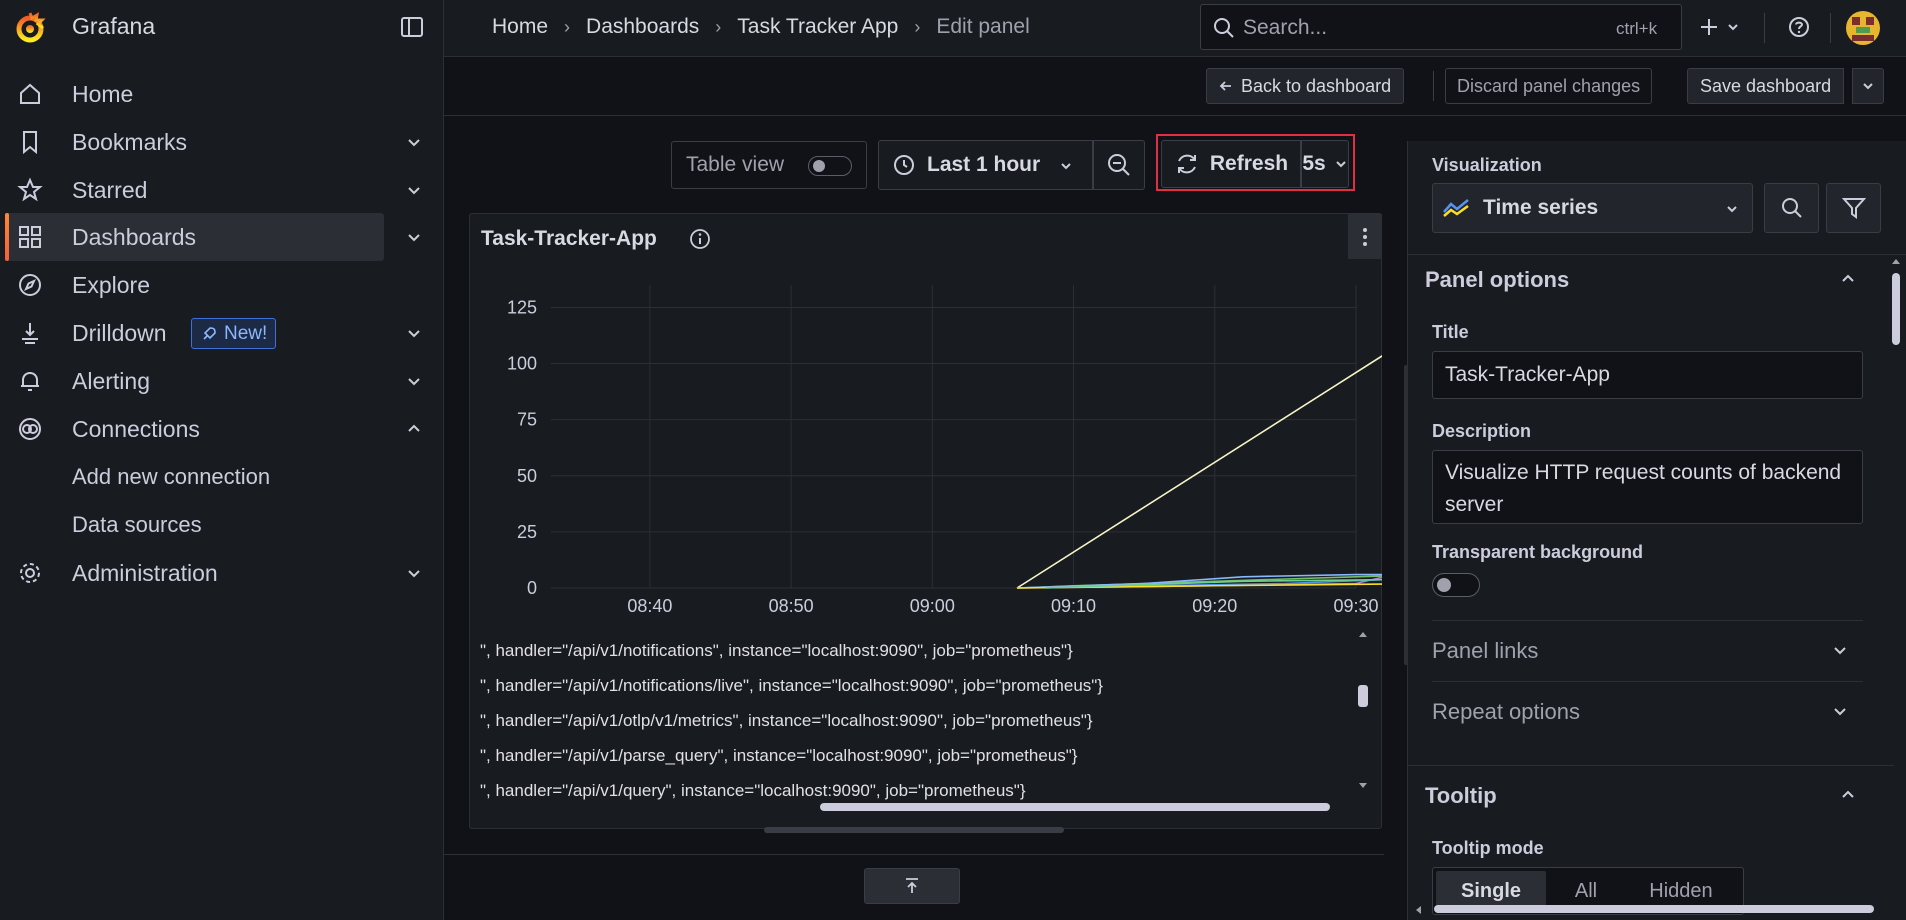  Describe the element at coordinates (110, 189) in the screenshot. I see `nav-label: Starred` at that location.